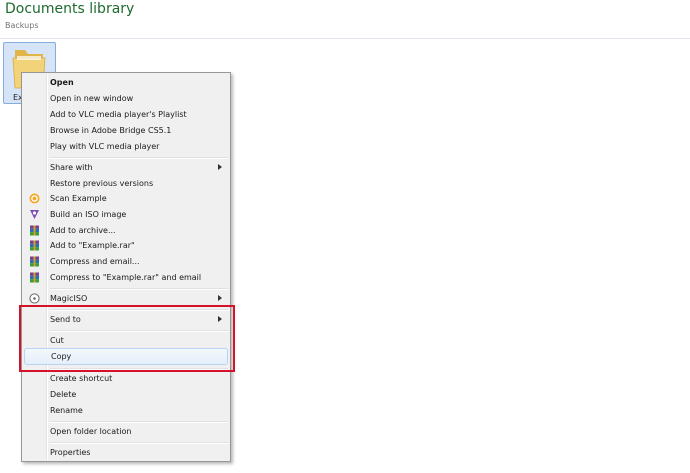  Describe the element at coordinates (70, 9) in the screenshot. I see `library-title: Documents library` at that location.